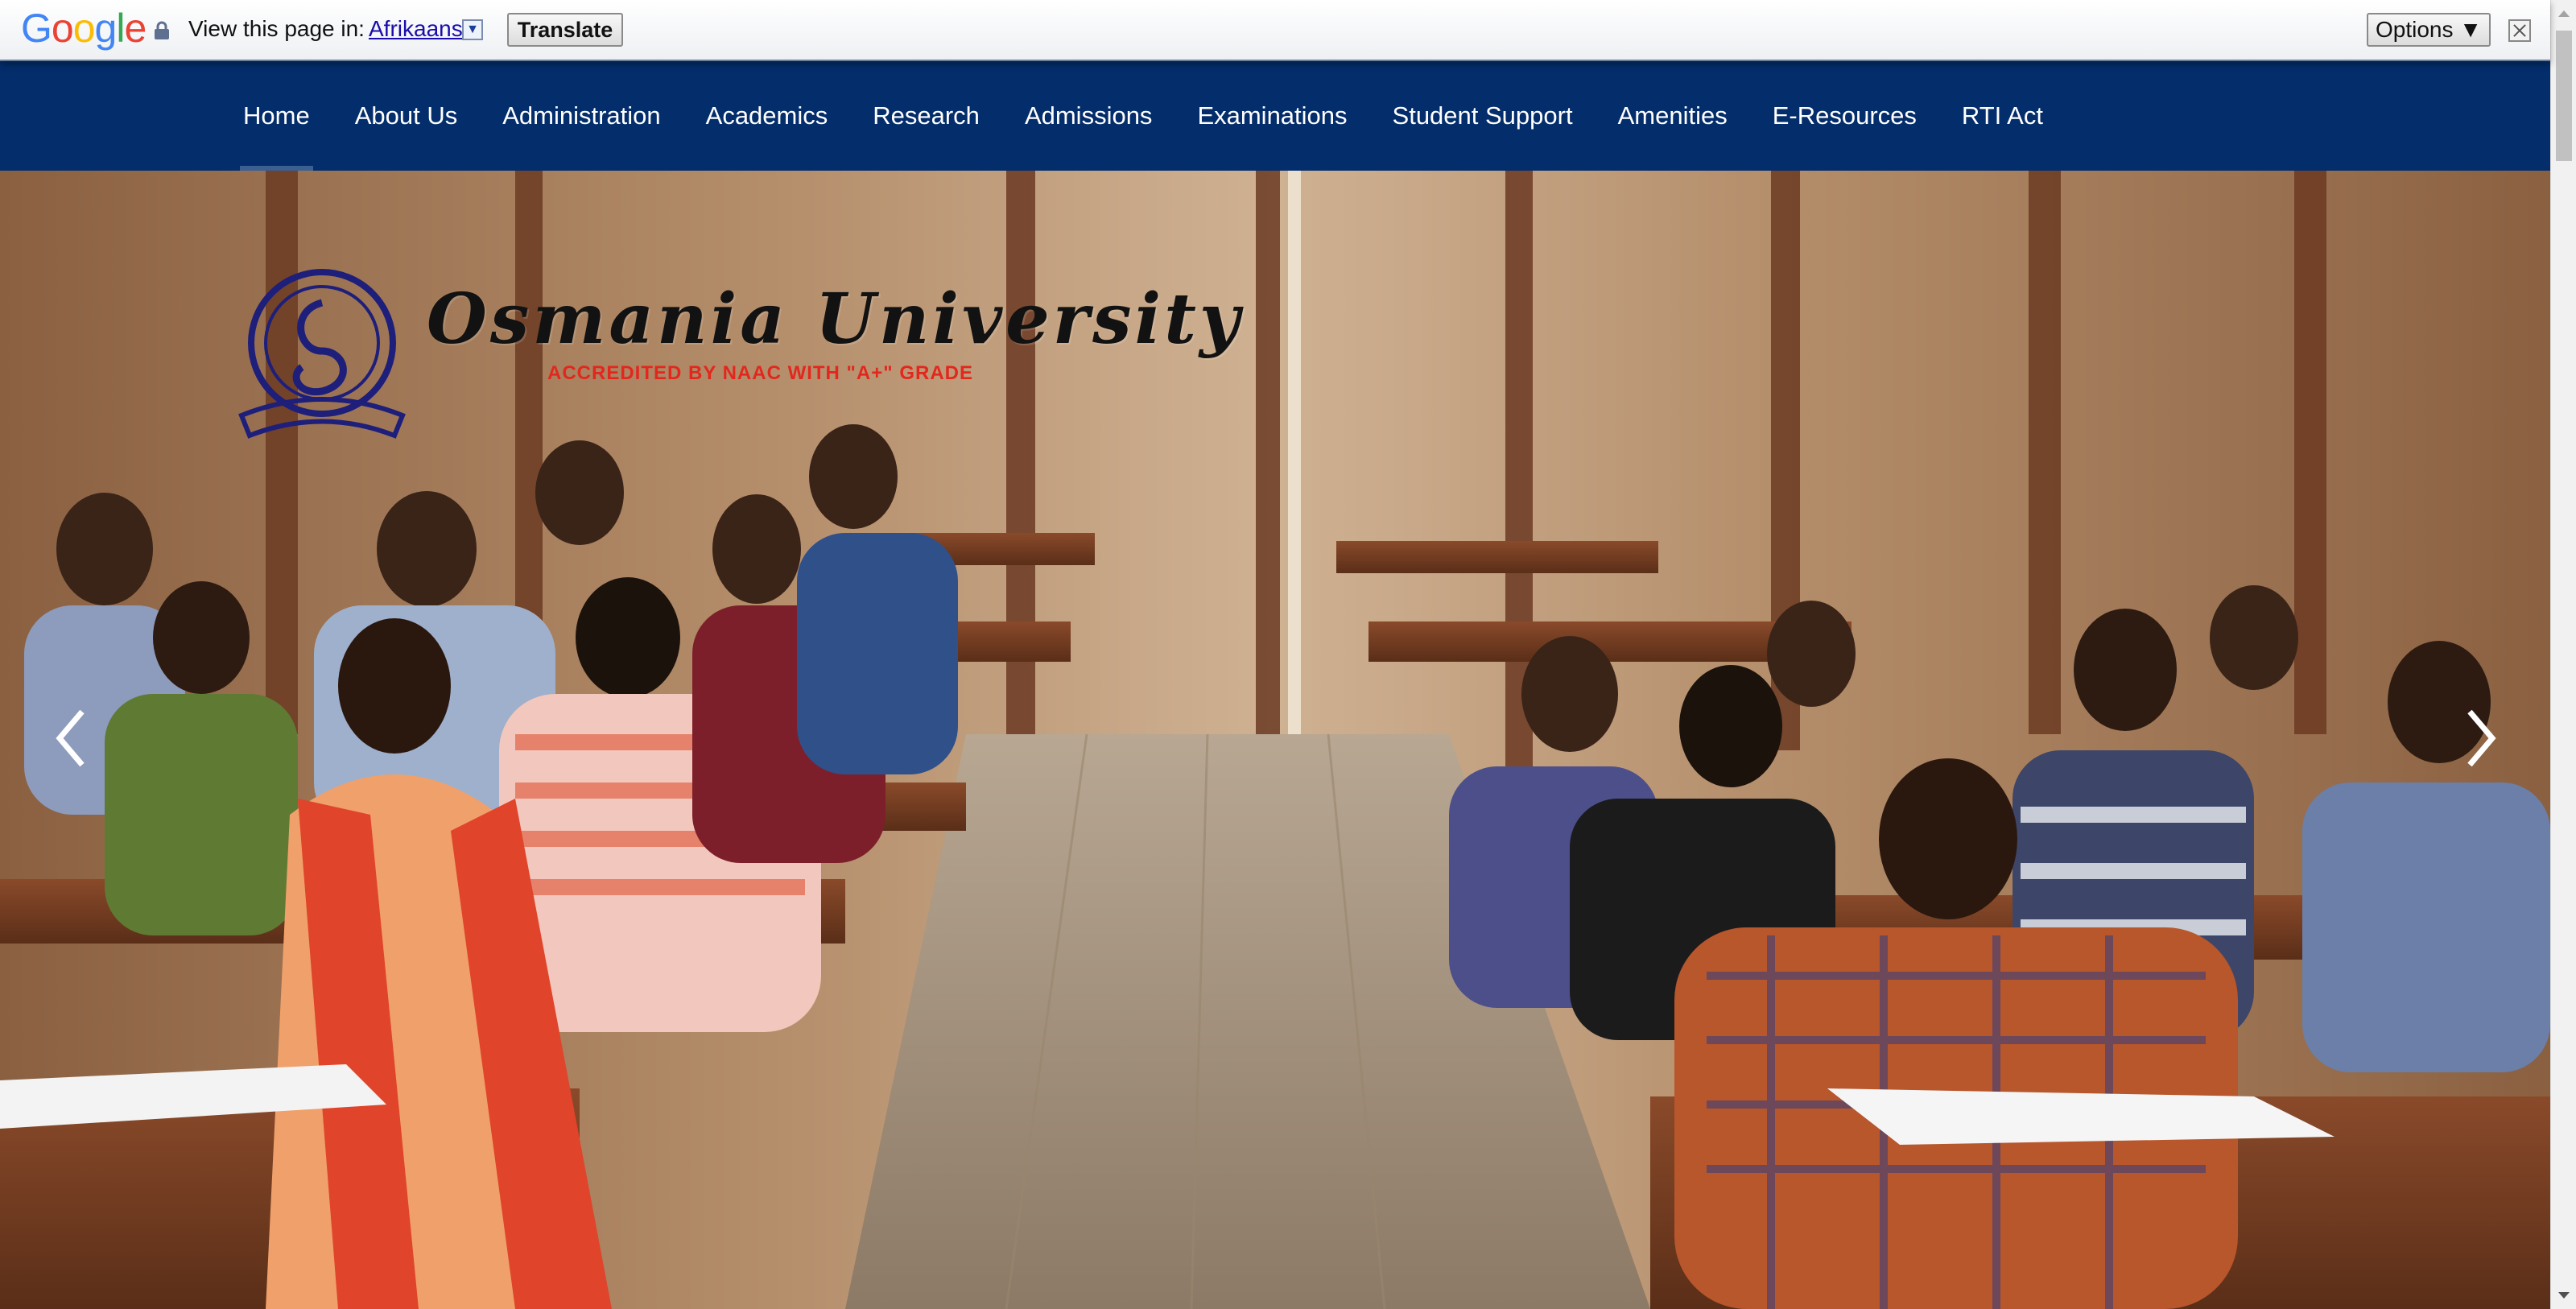  What do you see at coordinates (1089, 116) in the screenshot?
I see `nav-item-admissions: Admissions` at bounding box center [1089, 116].